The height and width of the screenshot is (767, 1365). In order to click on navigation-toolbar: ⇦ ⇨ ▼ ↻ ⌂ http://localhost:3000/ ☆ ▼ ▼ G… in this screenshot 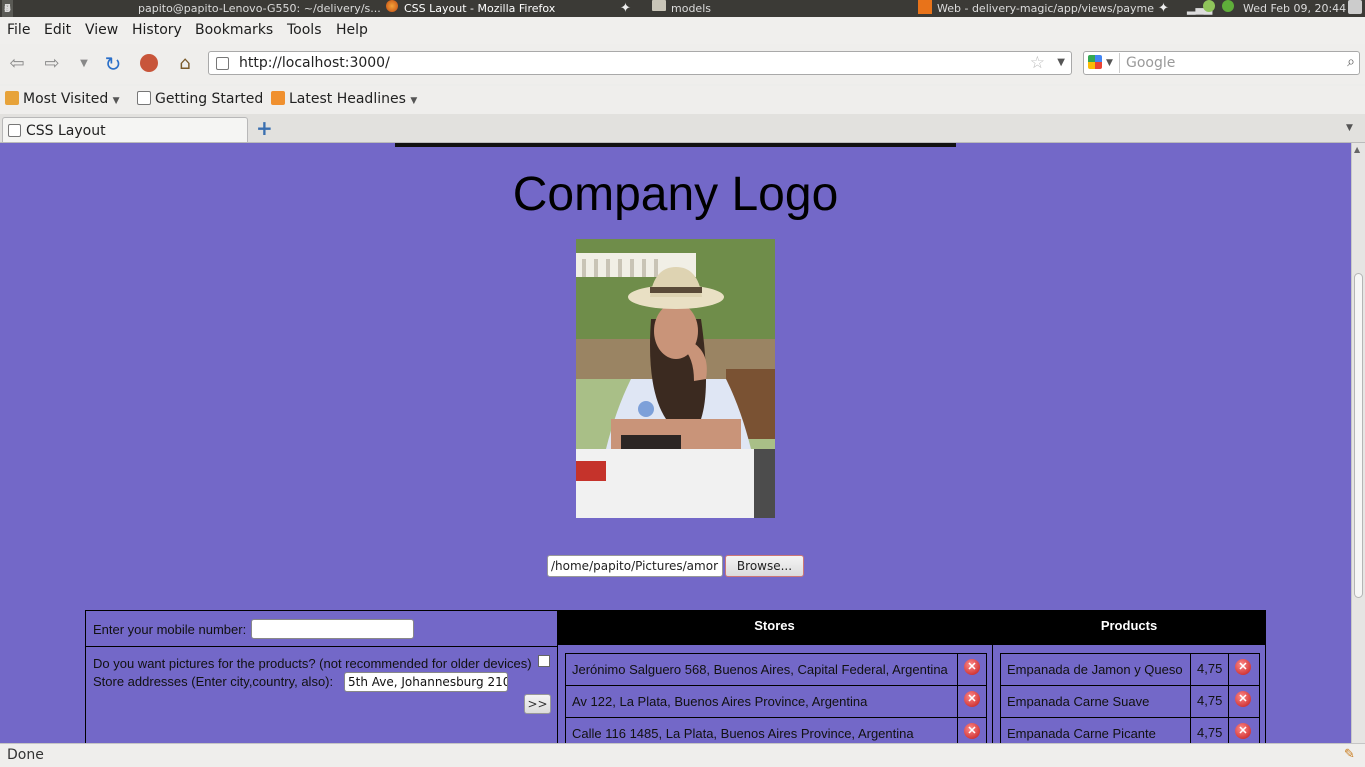, I will do `click(682, 64)`.